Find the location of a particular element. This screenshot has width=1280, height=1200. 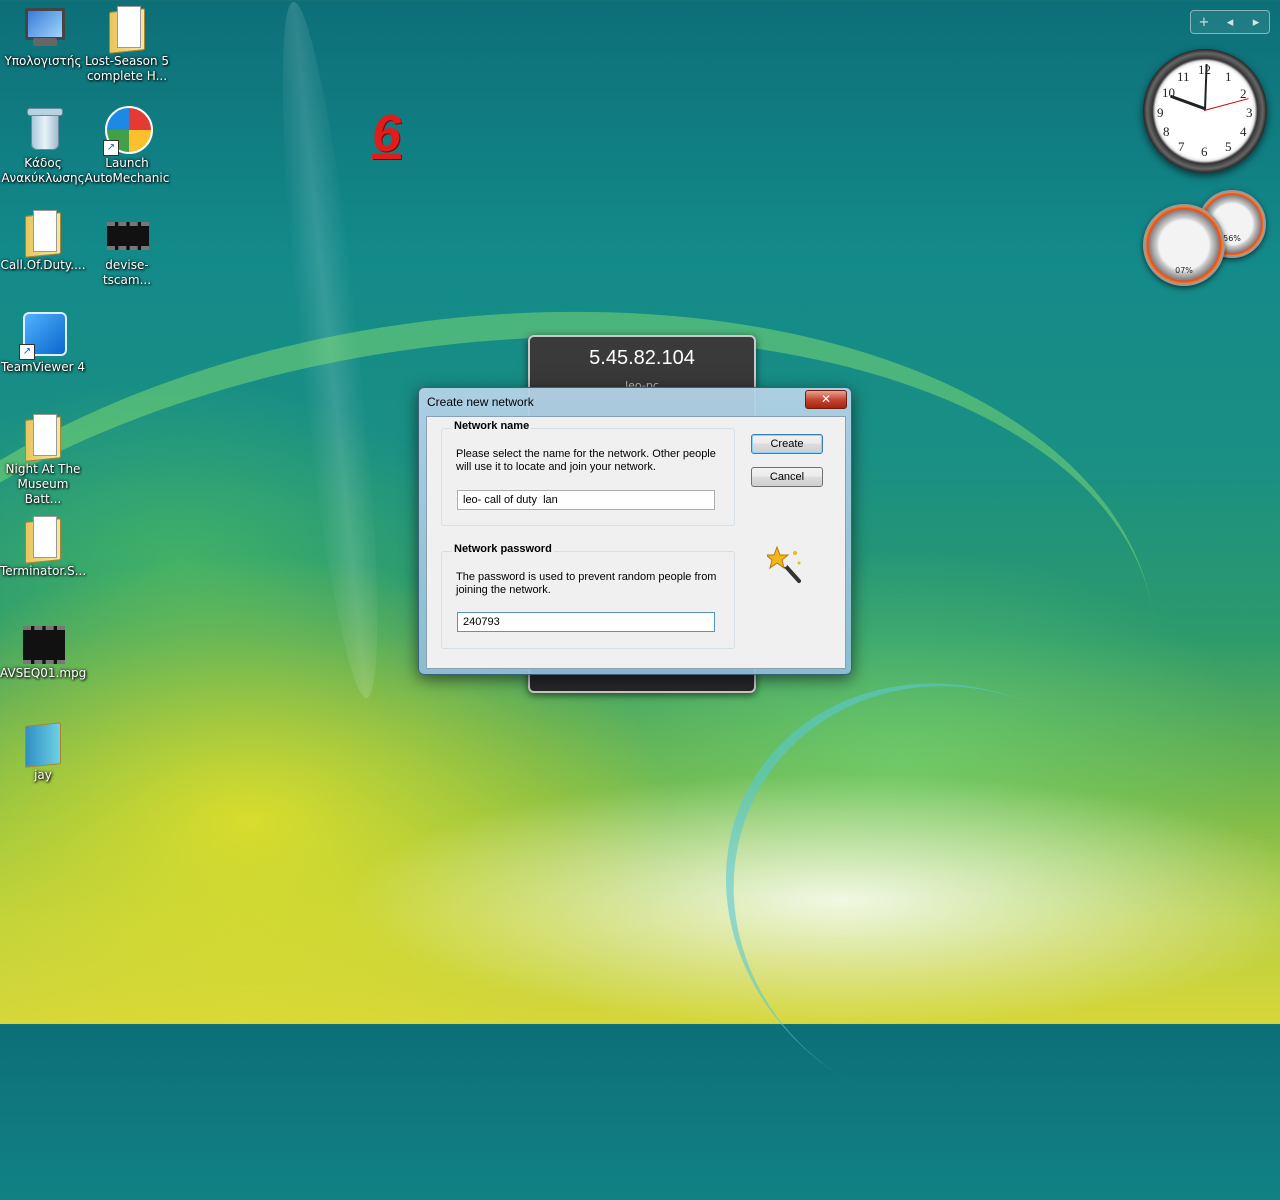

clock-number: 7 is located at coordinates (1181, 146).